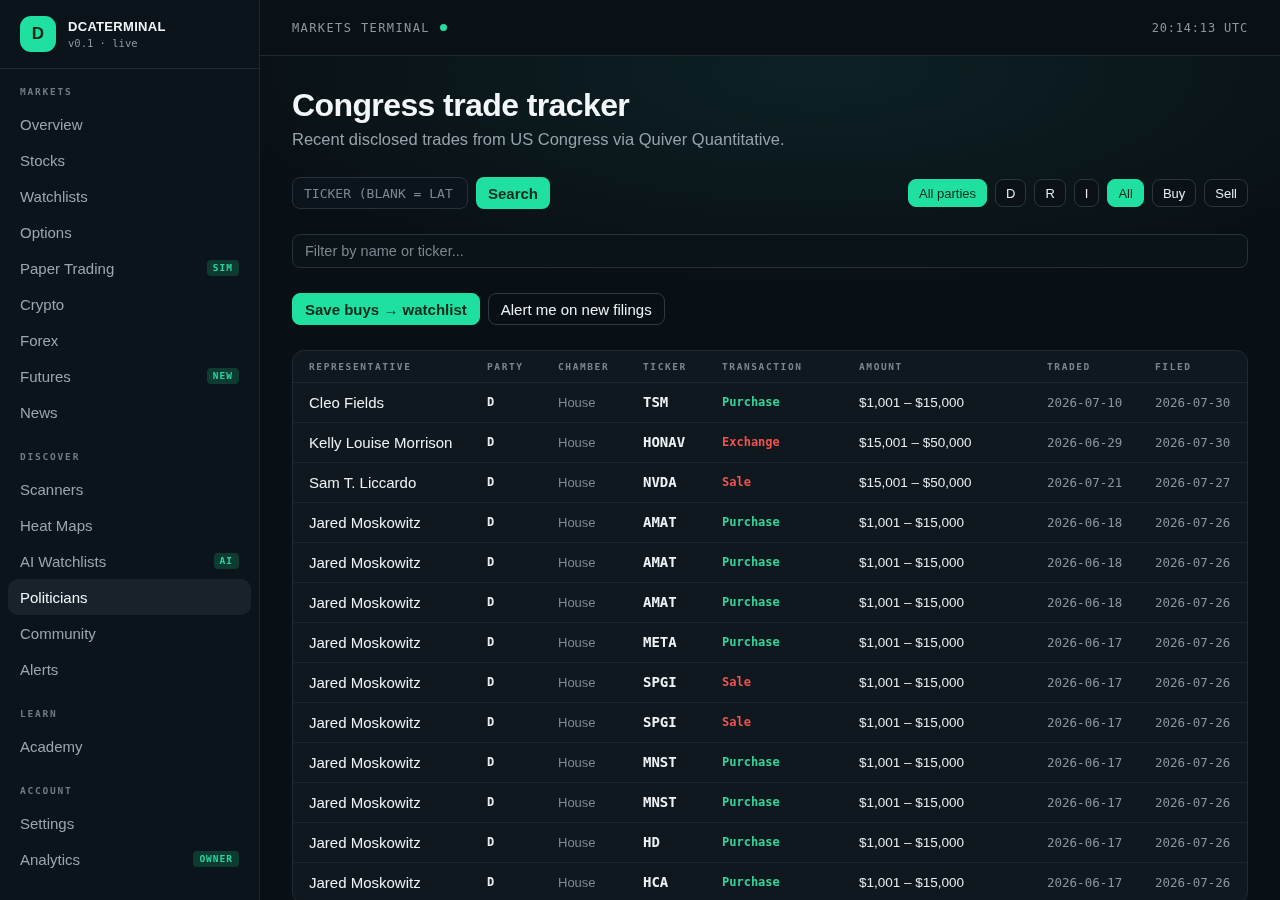 This screenshot has height=900, width=1280. I want to click on nav-badge: AI, so click(226, 561).